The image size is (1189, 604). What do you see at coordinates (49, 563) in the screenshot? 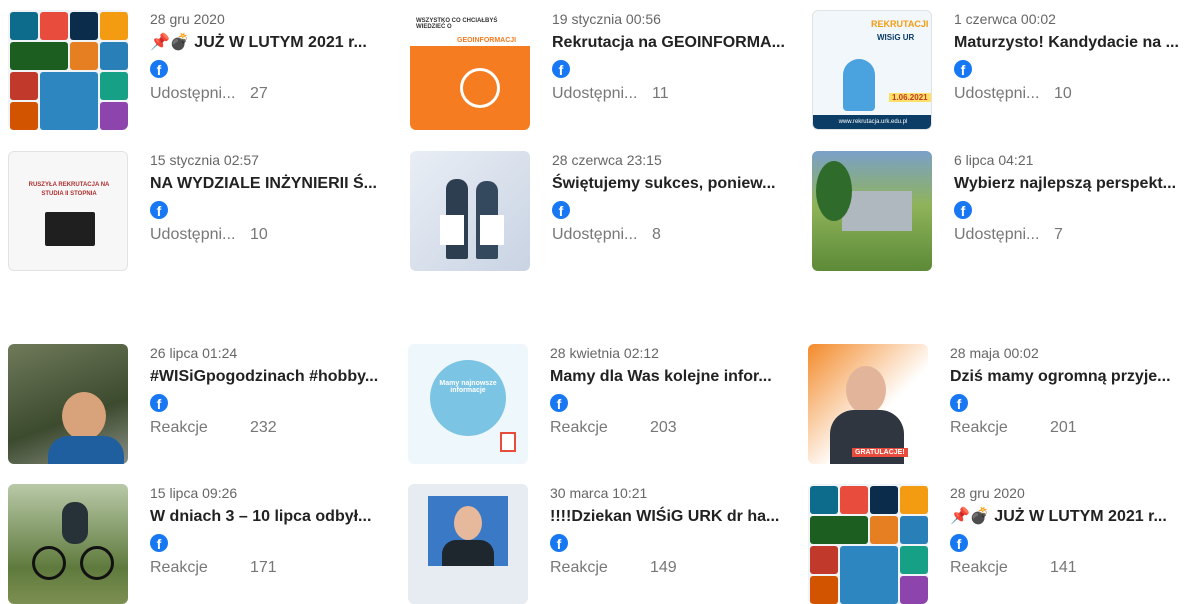
I see `bike-wheel-rear` at bounding box center [49, 563].